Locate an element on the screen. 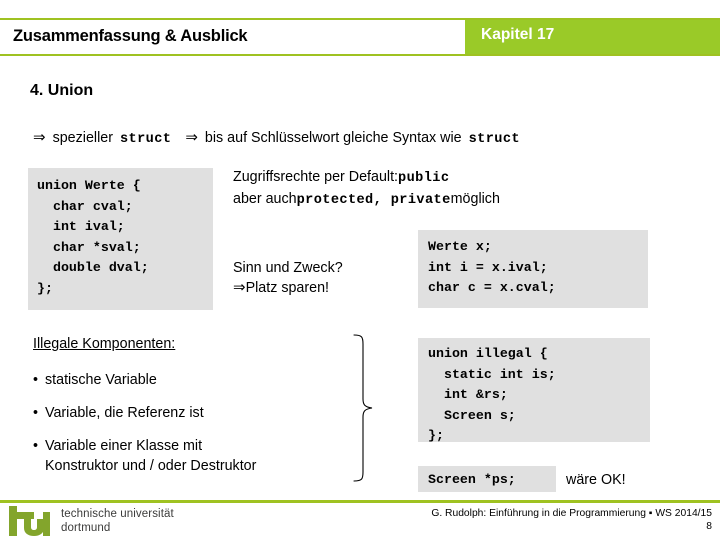 The width and height of the screenshot is (720, 540). purpose-note: Sinn und Zweck? ⇒Platz sparen! is located at coordinates (288, 278).